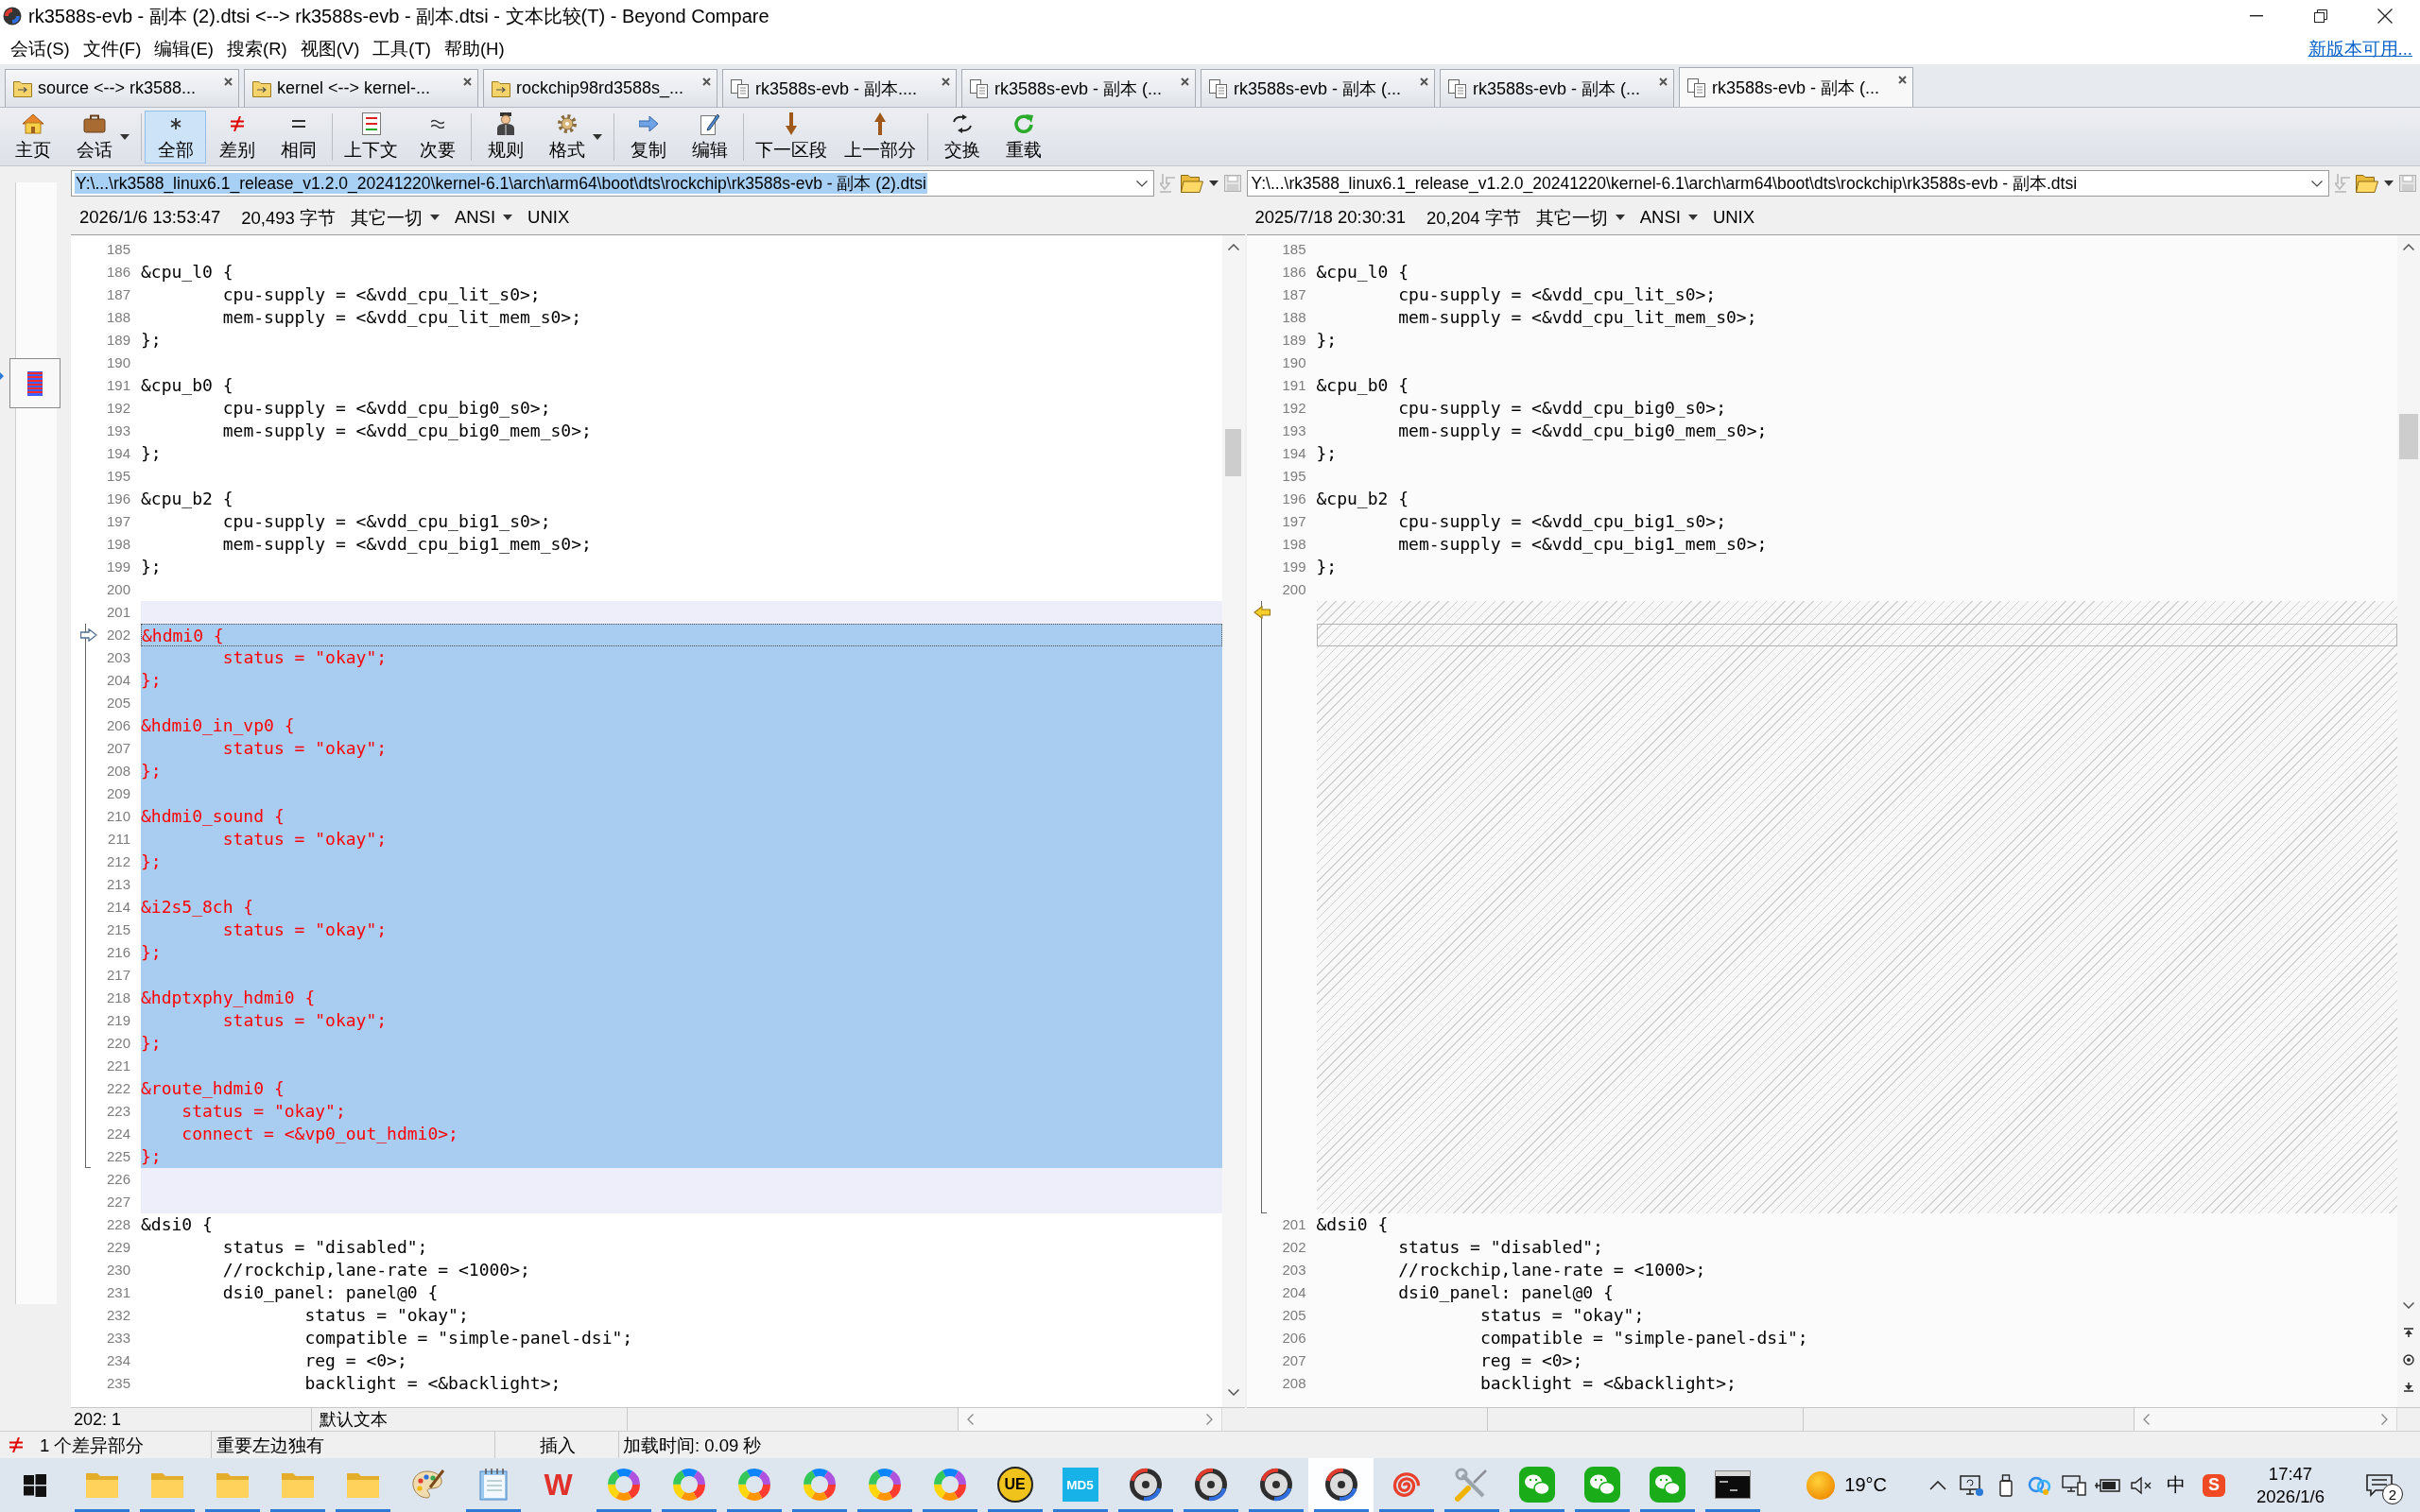 The height and width of the screenshot is (1512, 2420). I want to click on line-number: 215, so click(118, 929).